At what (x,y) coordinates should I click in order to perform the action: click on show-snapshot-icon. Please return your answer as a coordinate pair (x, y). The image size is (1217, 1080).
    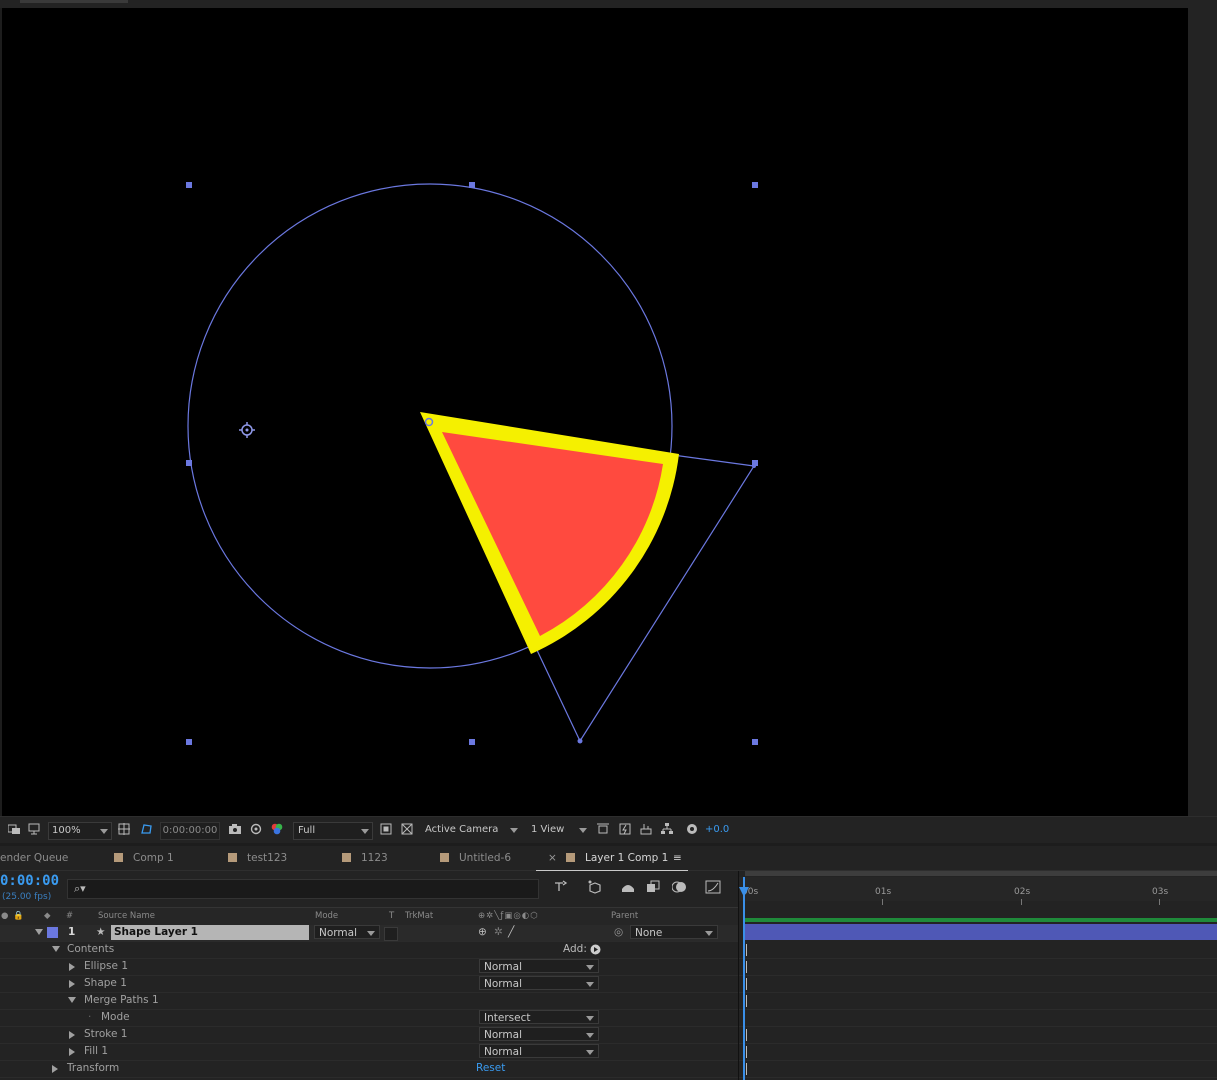
    Looking at the image, I should click on (256, 829).